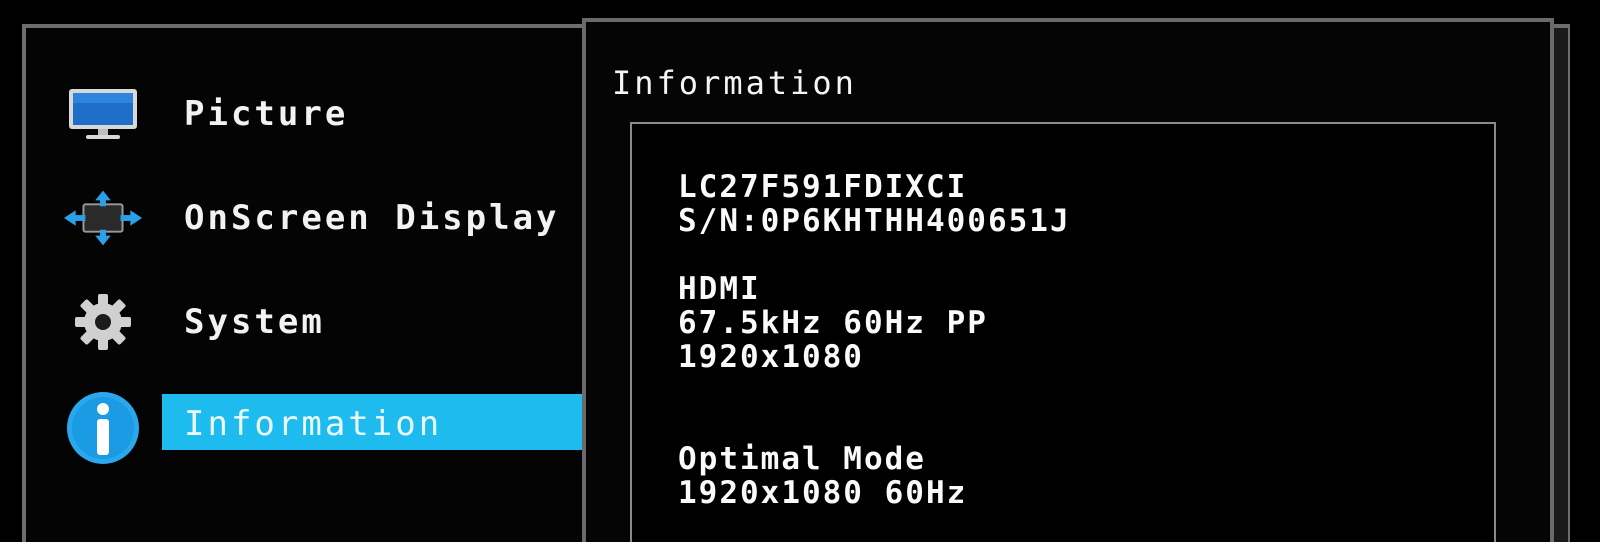 The height and width of the screenshot is (542, 1600). I want to click on menu-item-system: System, so click(306, 322).